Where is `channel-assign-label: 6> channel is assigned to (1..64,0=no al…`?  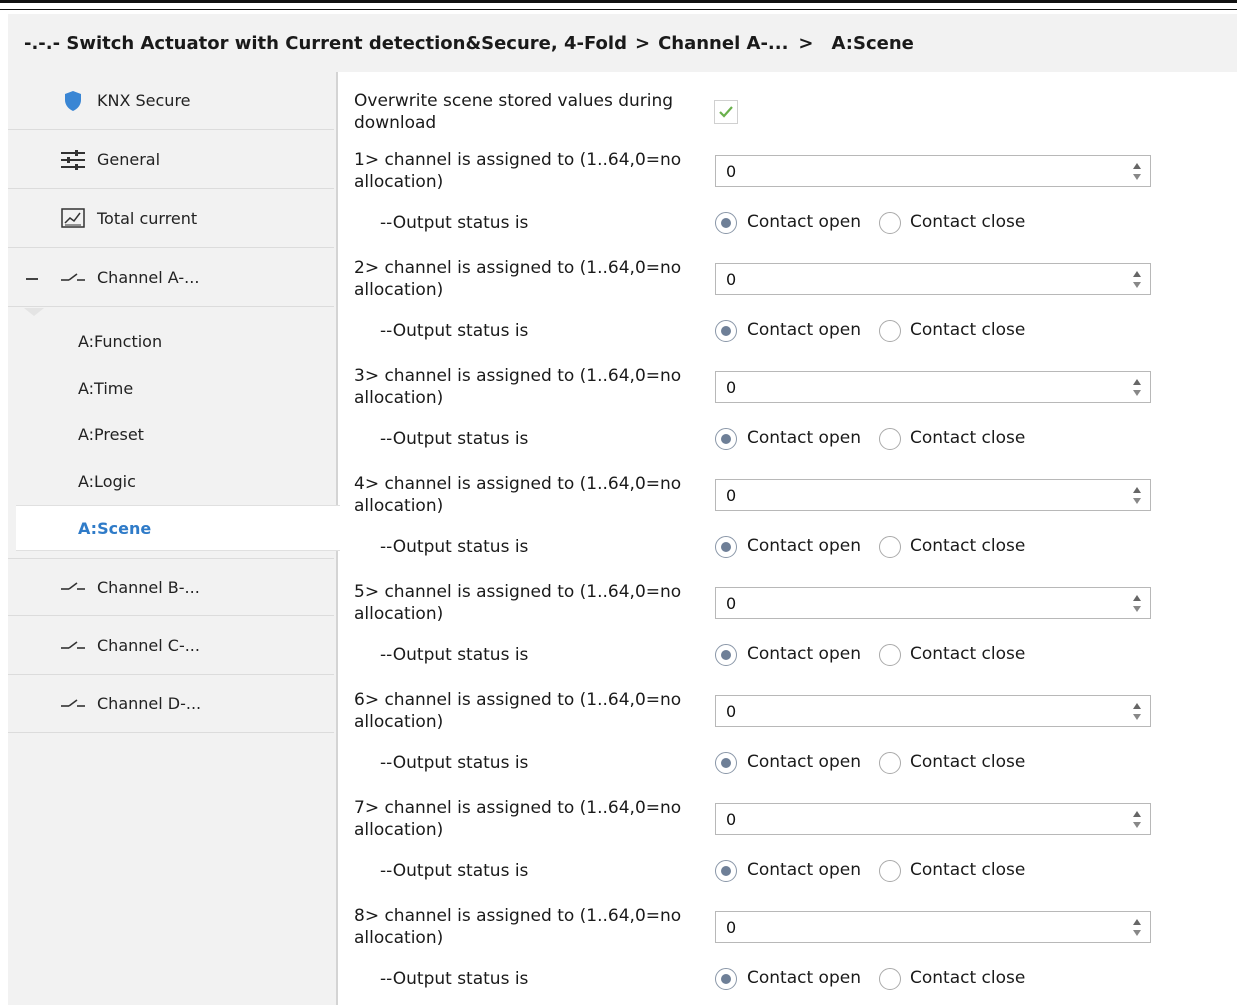
channel-assign-label: 6> channel is assigned to (1..64,0=no al… is located at coordinates (518, 711).